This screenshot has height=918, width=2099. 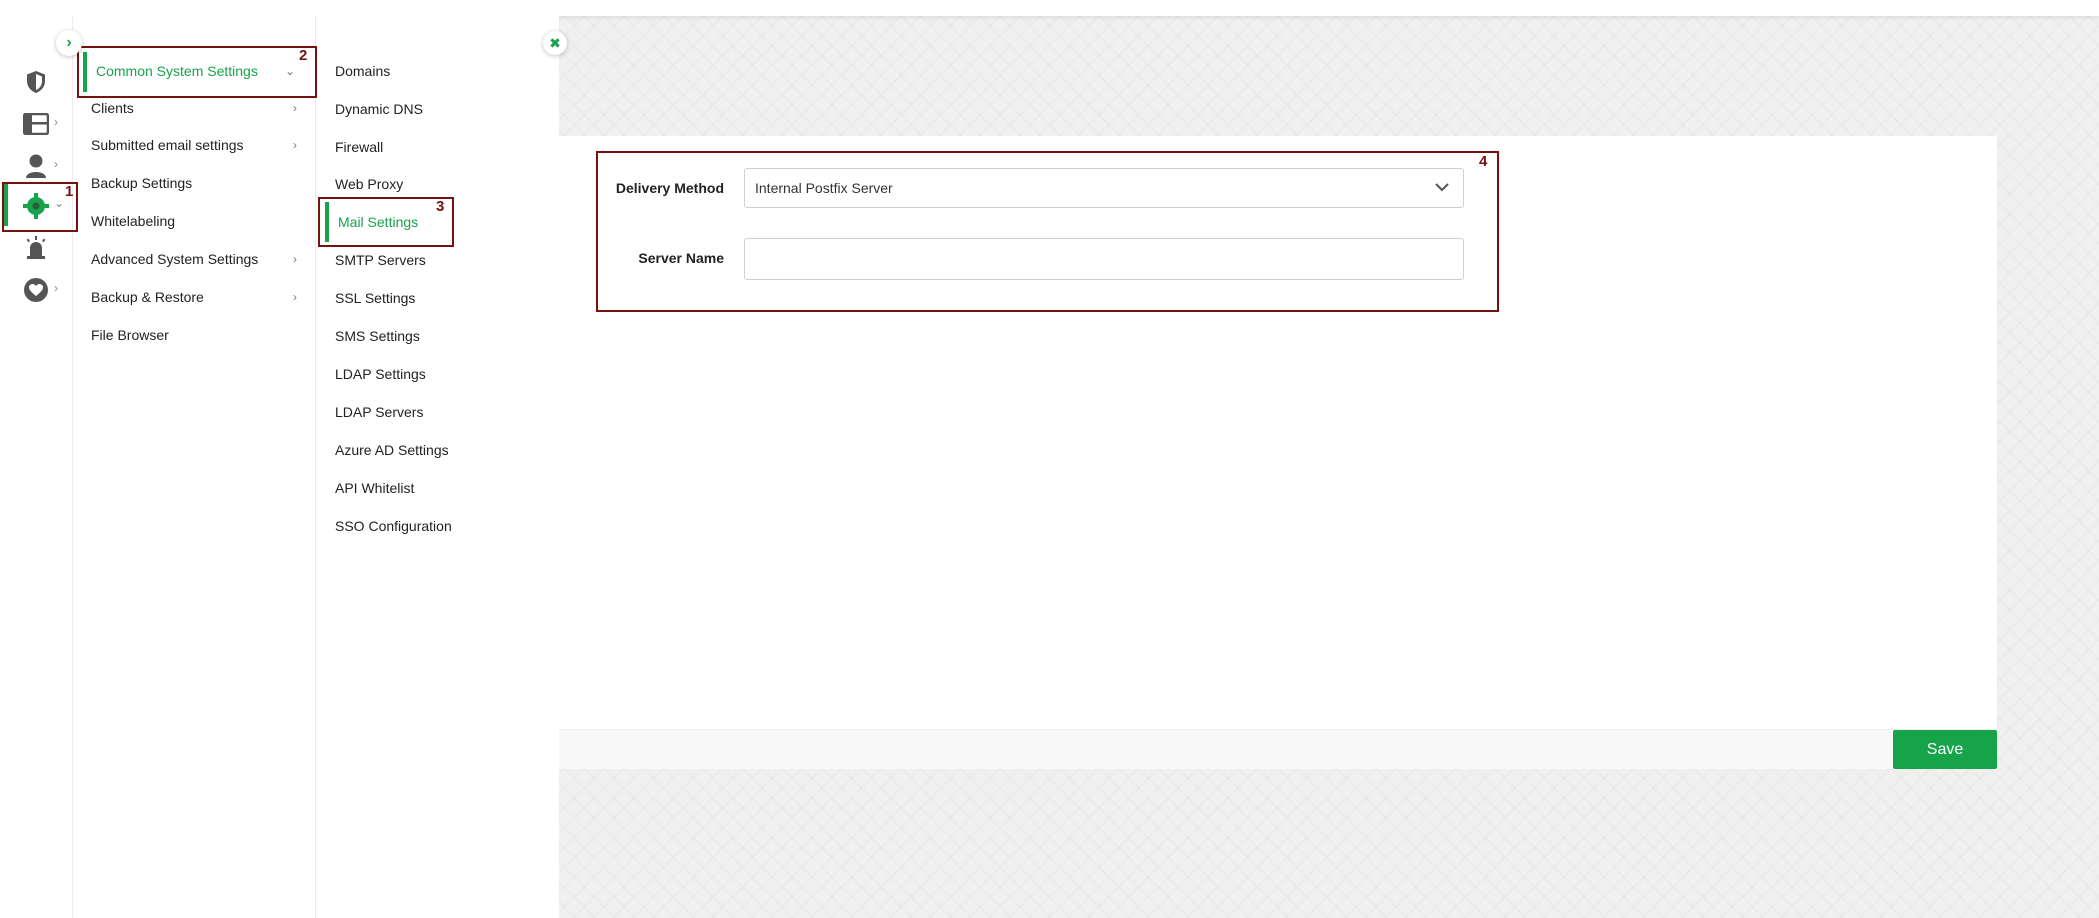 What do you see at coordinates (142, 183) in the screenshot?
I see `menu-item-label: Backup Settings` at bounding box center [142, 183].